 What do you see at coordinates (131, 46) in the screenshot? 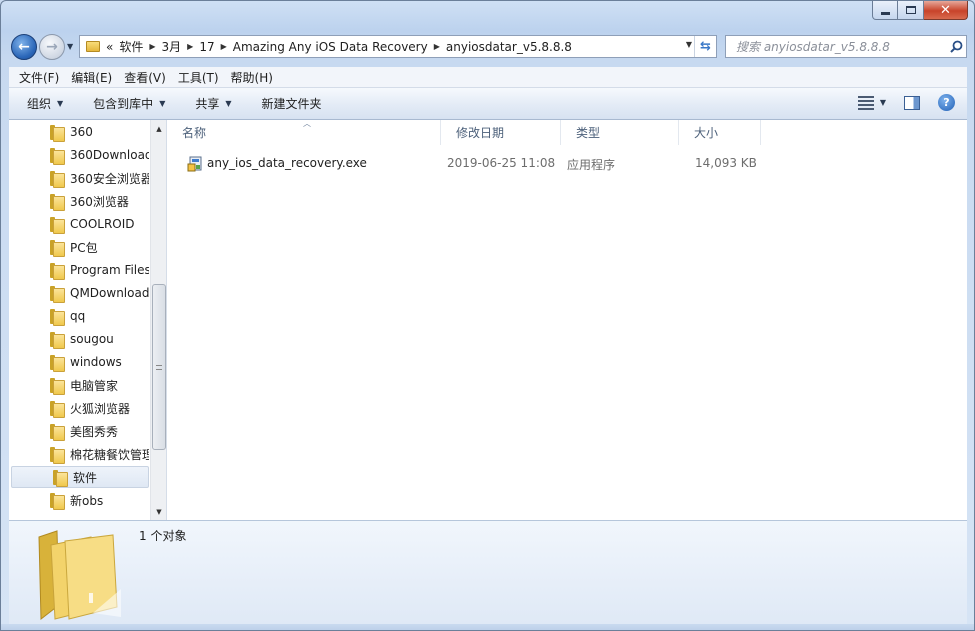
I see `breadcrumb-item: 软件` at bounding box center [131, 46].